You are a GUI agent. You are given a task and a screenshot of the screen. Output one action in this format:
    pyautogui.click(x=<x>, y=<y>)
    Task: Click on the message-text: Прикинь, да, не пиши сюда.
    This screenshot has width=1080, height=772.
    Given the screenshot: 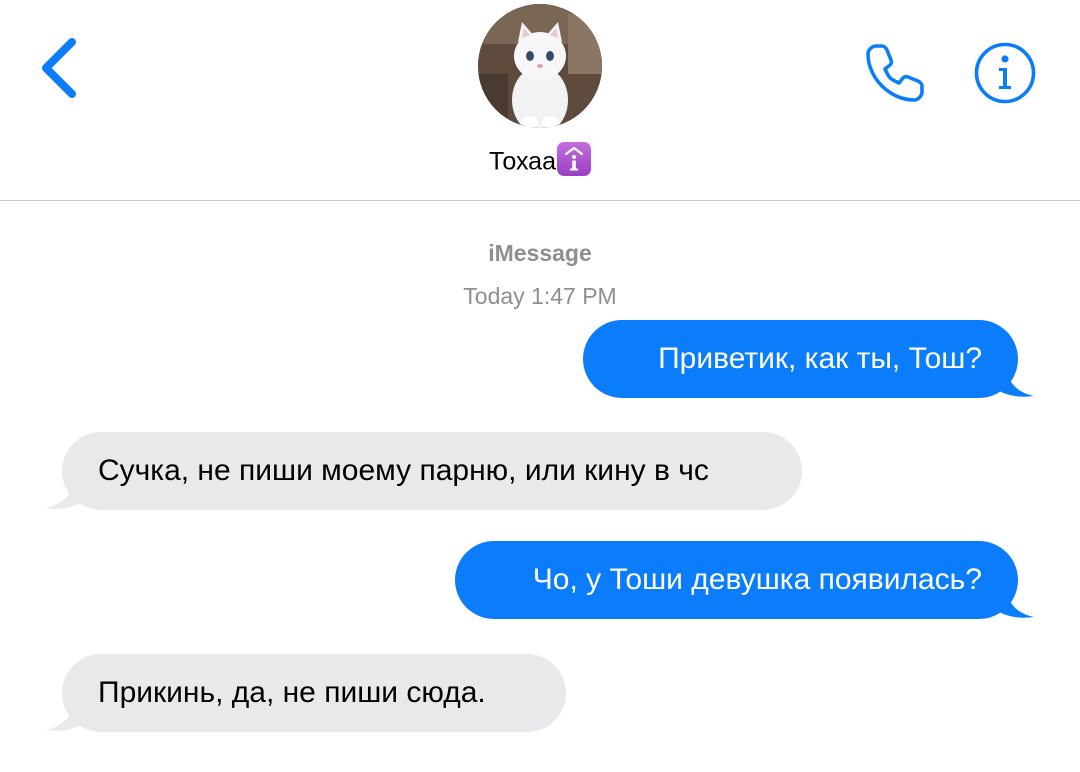 What is the action you would take?
    pyautogui.click(x=292, y=692)
    